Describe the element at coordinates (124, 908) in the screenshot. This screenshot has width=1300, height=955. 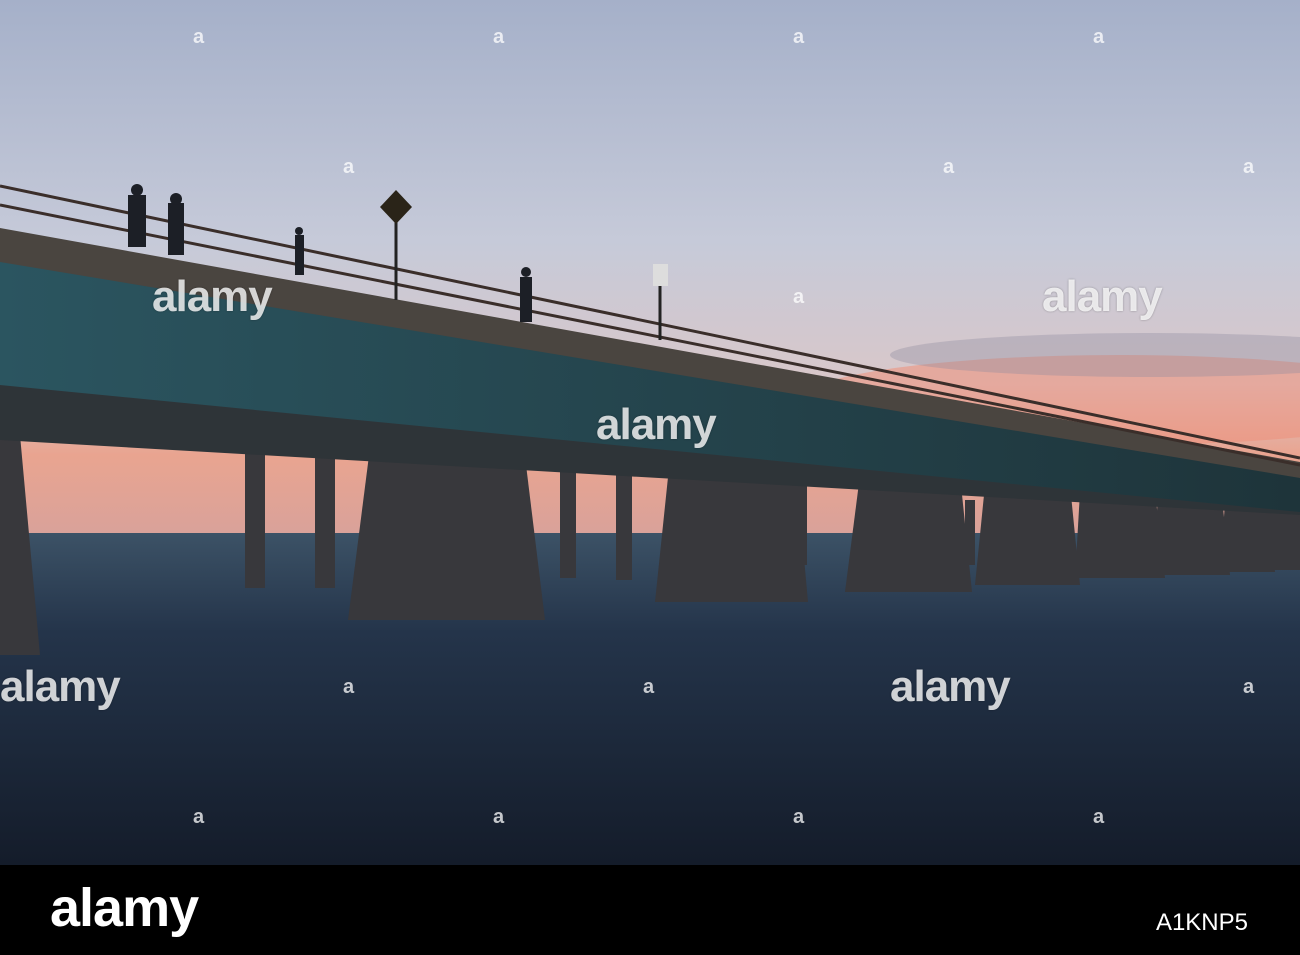
I see `alamy-logo: alamy` at that location.